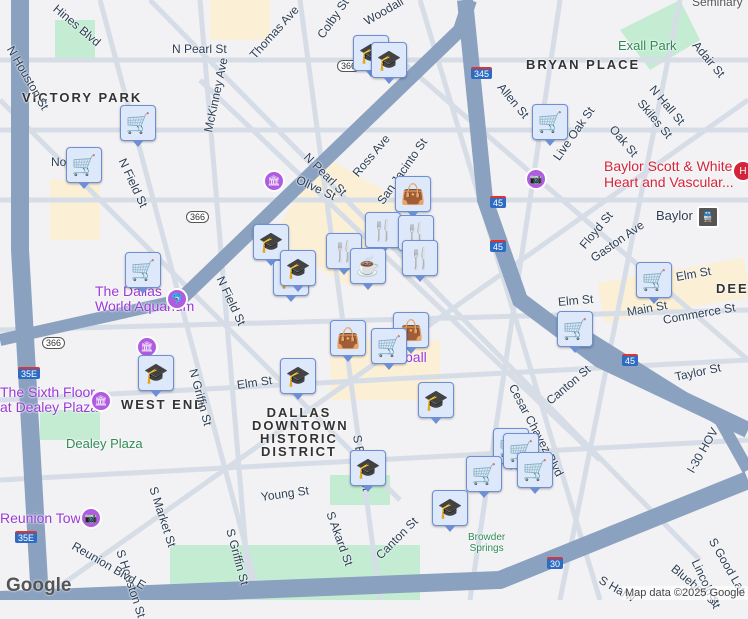 The image size is (748, 619). I want to click on aquarium-icon: 🐬, so click(177, 299).